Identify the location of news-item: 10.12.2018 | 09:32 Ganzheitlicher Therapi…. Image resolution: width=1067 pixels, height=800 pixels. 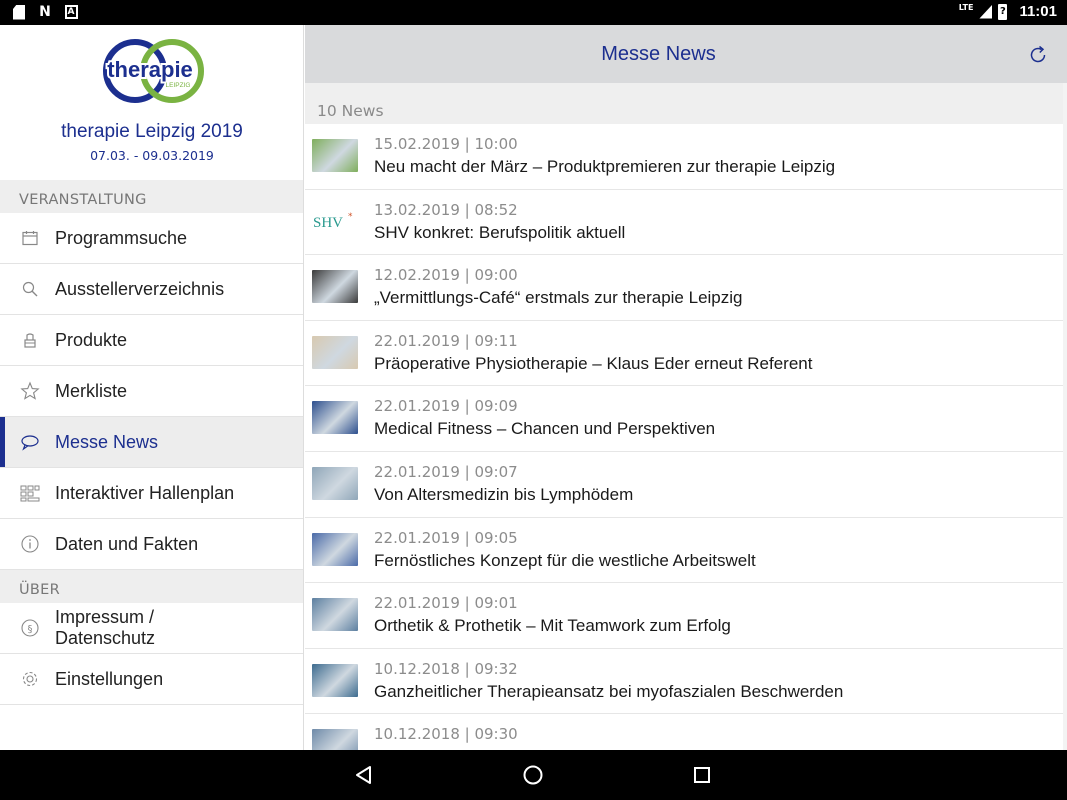
(684, 682).